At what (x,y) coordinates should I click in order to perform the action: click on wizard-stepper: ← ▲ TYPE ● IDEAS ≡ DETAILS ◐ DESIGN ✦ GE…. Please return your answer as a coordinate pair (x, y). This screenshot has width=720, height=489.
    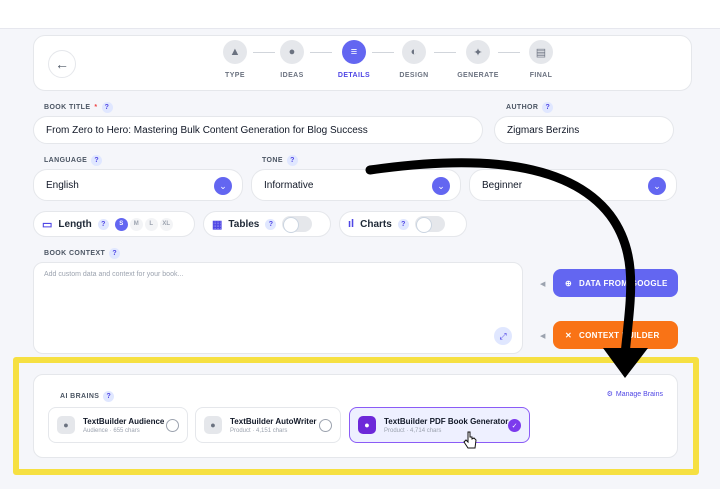
    Looking at the image, I should click on (362, 63).